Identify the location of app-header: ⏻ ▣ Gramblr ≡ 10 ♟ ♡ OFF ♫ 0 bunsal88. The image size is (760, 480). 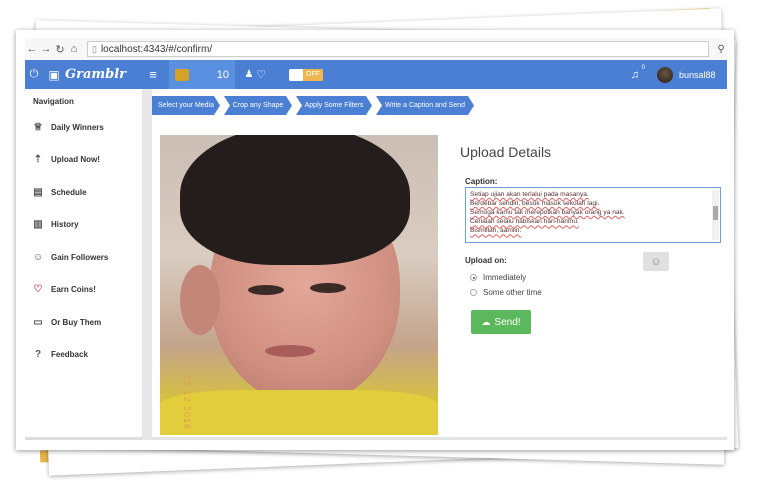
(376, 74).